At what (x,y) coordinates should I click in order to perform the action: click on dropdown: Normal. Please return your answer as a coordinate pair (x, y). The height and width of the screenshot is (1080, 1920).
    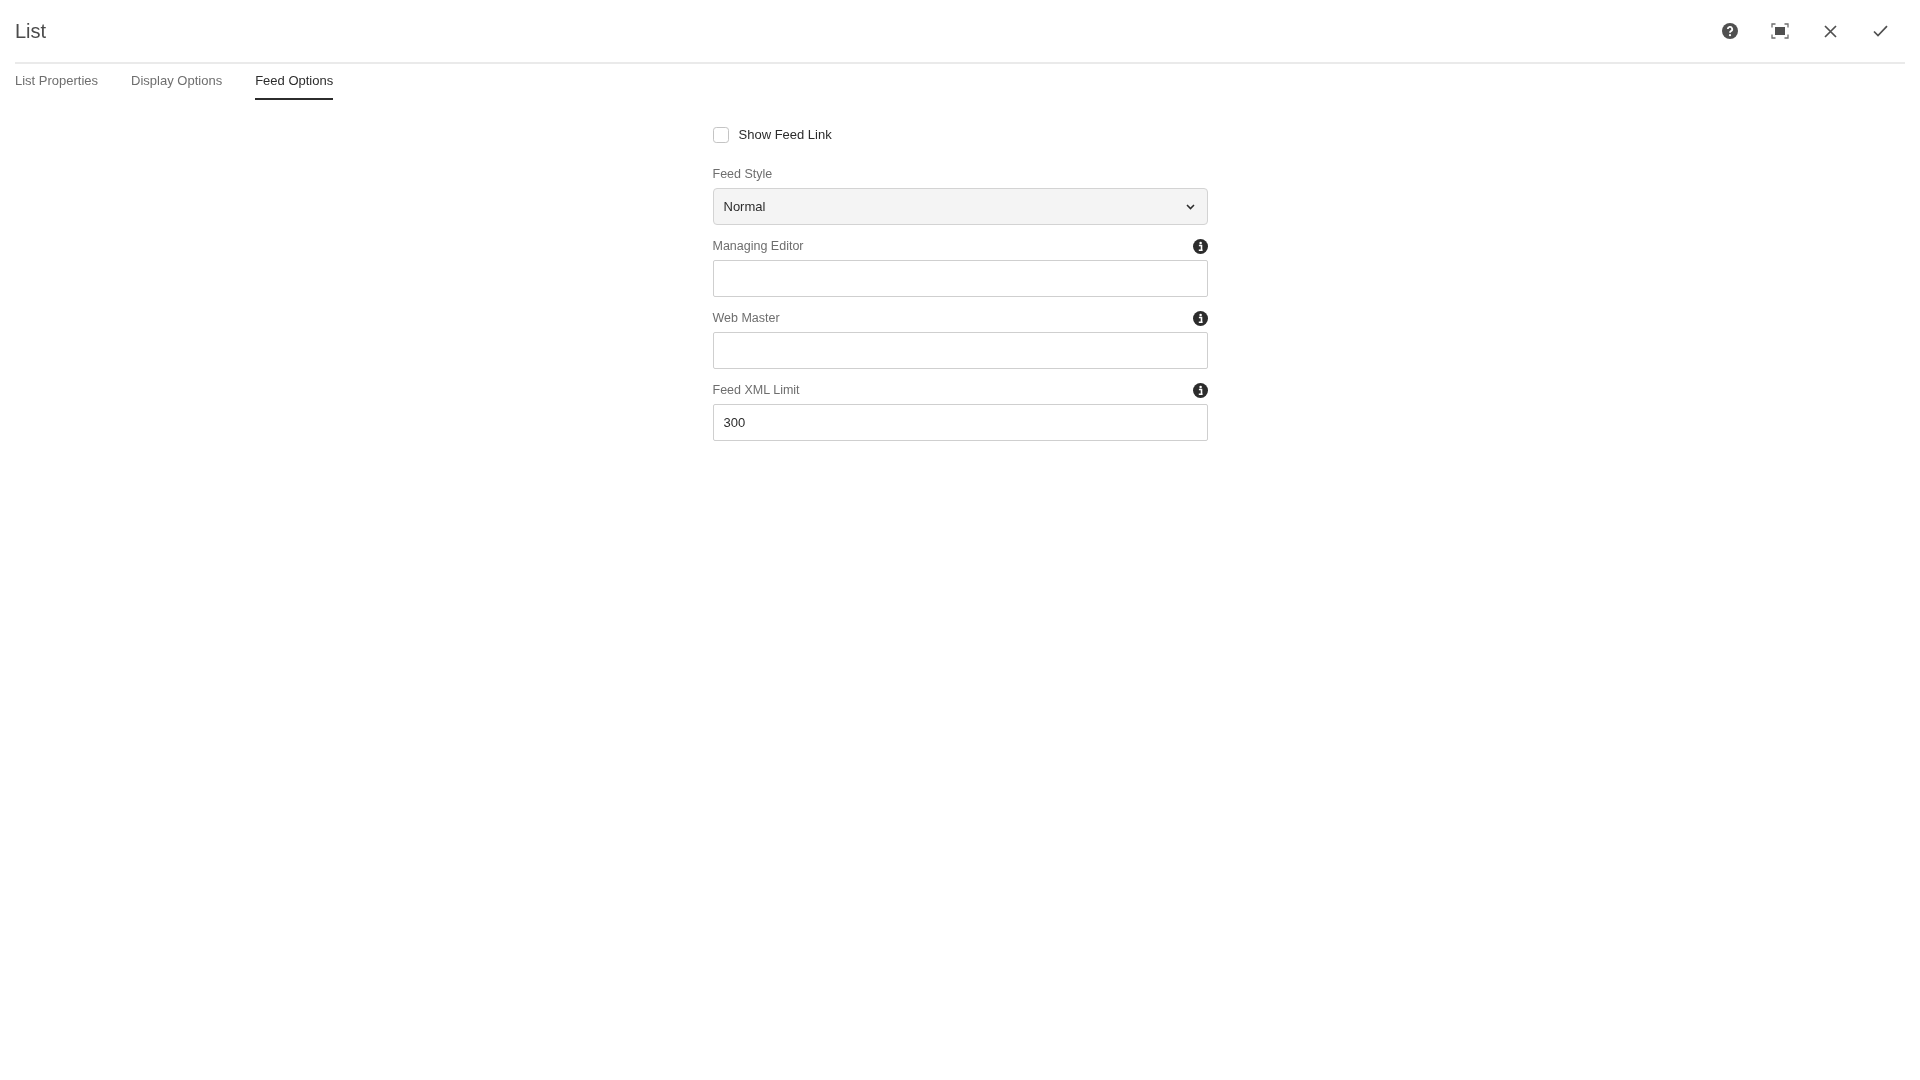
    Looking at the image, I should click on (960, 206).